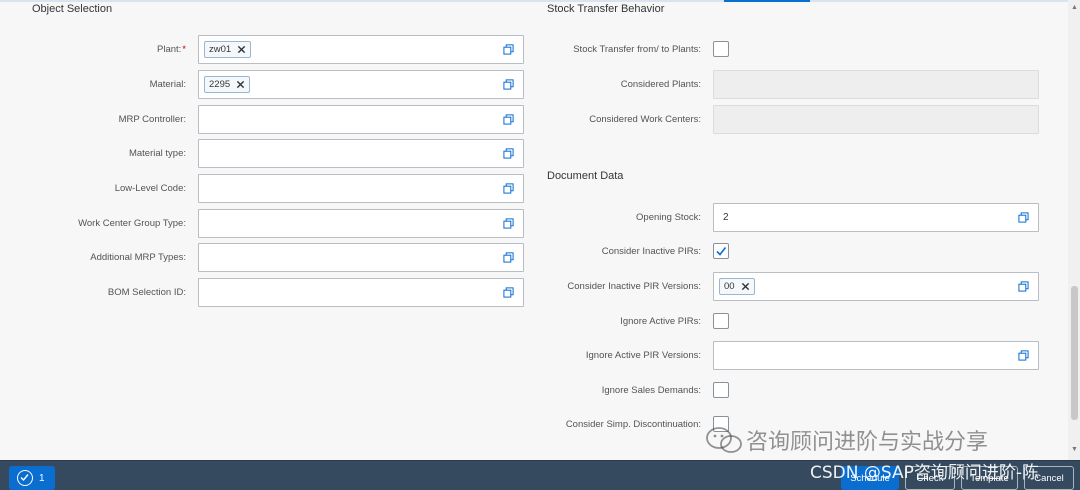 The width and height of the screenshot is (1080, 490). Describe the element at coordinates (876, 217) in the screenshot. I see `opening-stock-input: 2` at that location.